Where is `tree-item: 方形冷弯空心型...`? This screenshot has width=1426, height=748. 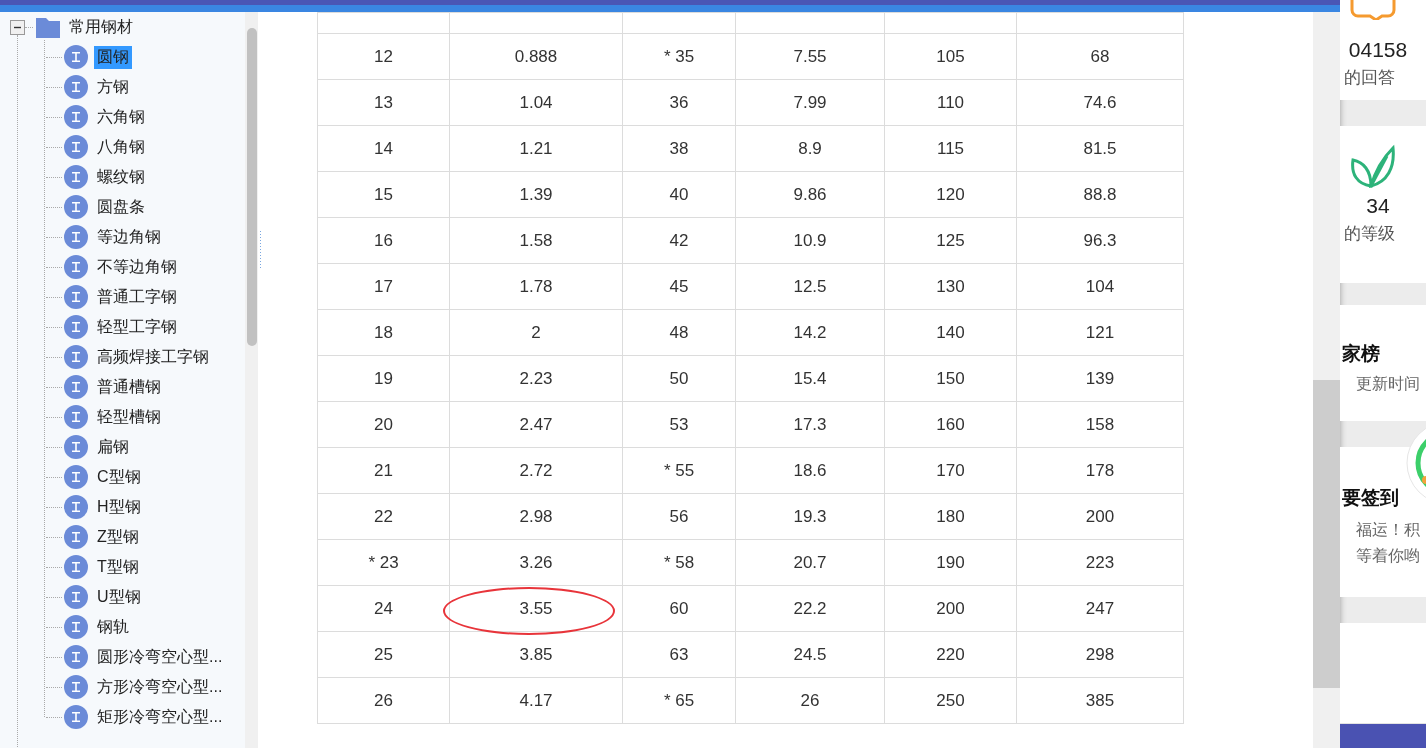 tree-item: 方形冷弯空心型... is located at coordinates (160, 687).